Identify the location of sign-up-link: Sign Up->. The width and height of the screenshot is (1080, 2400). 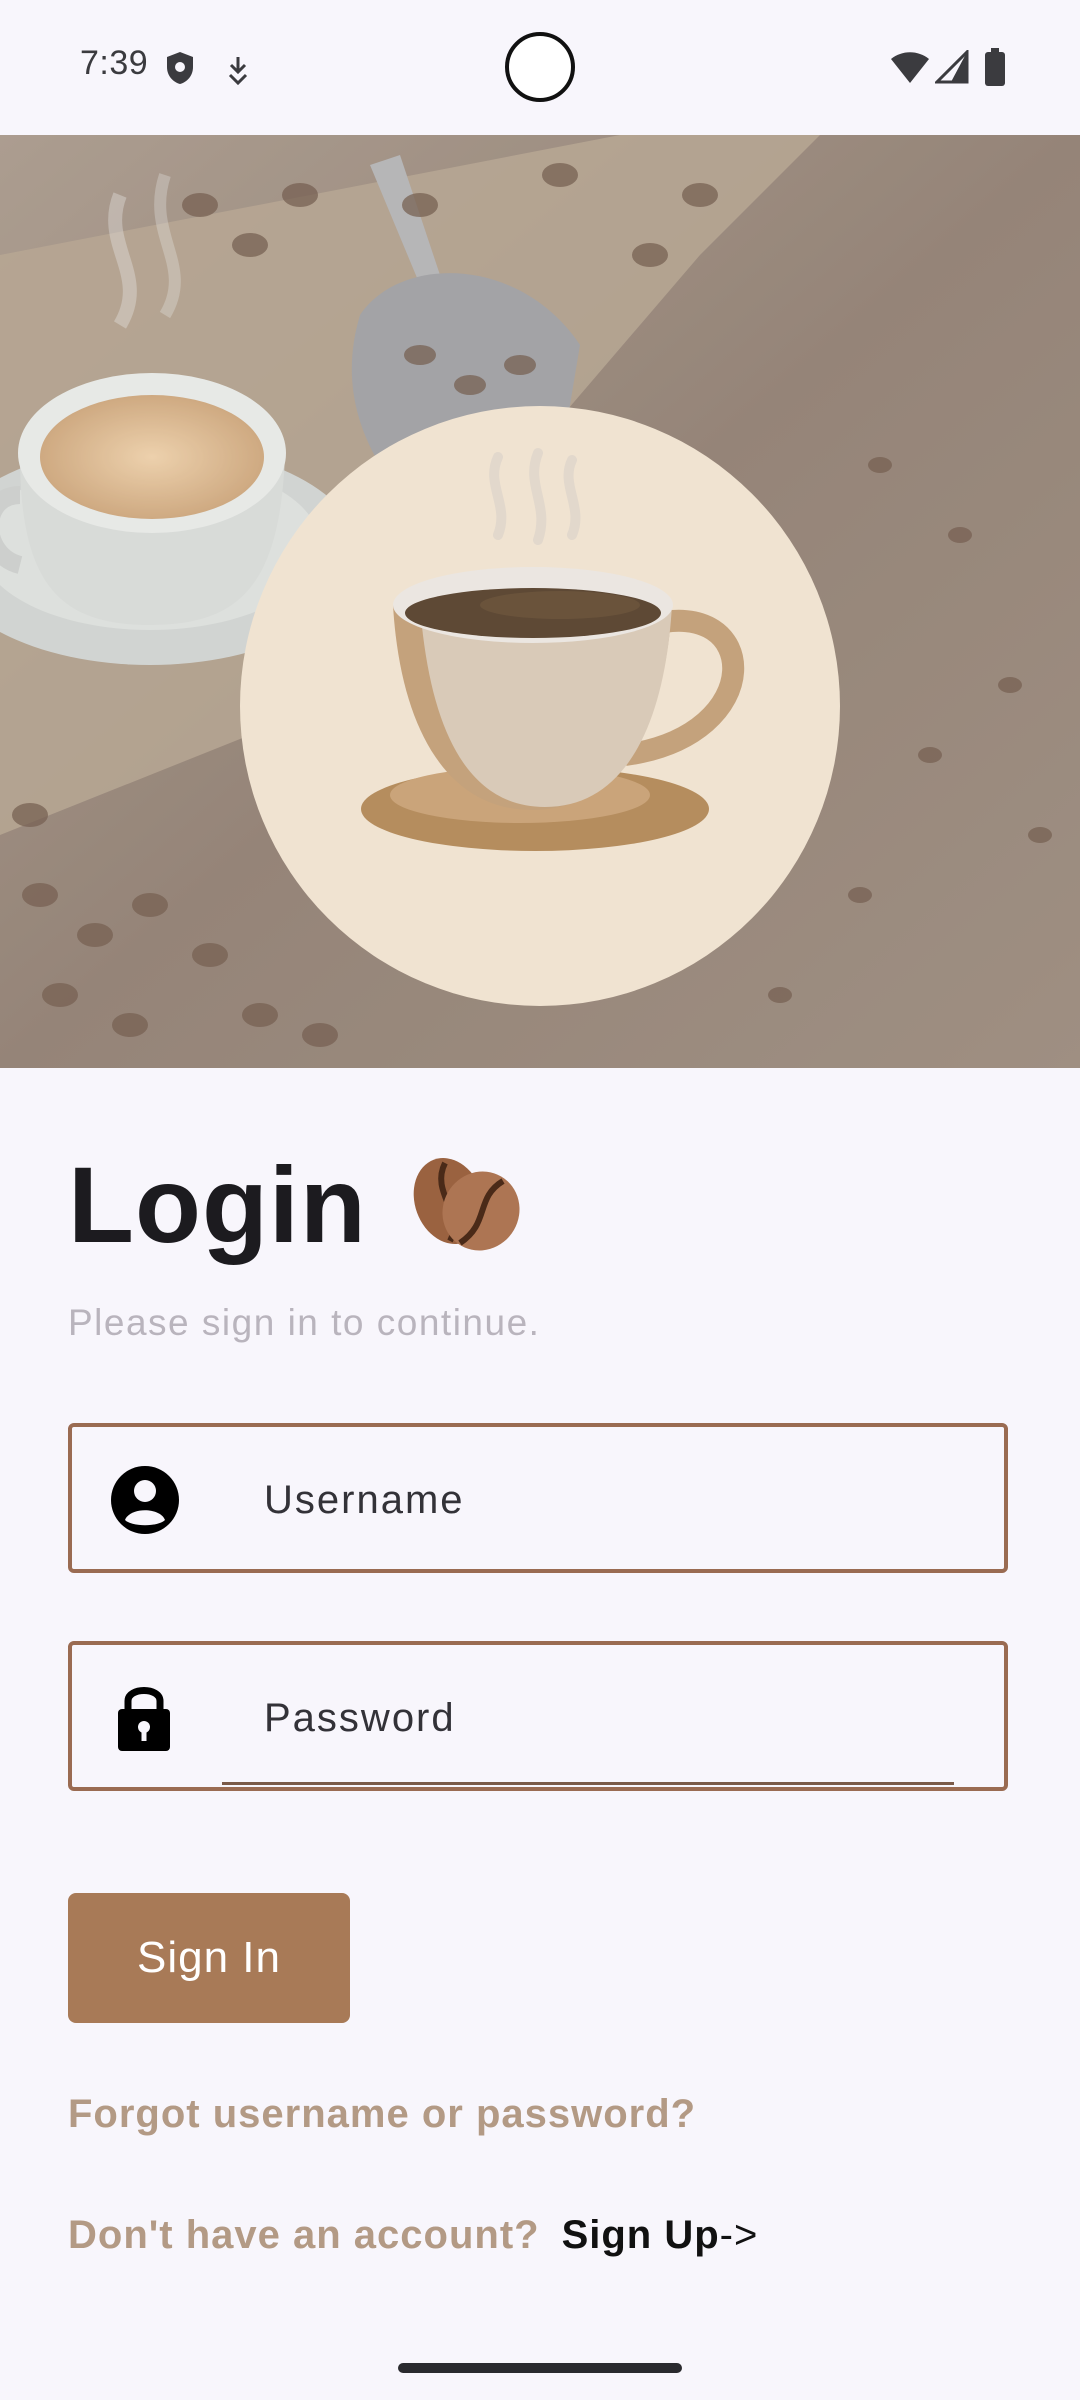
(660, 2235).